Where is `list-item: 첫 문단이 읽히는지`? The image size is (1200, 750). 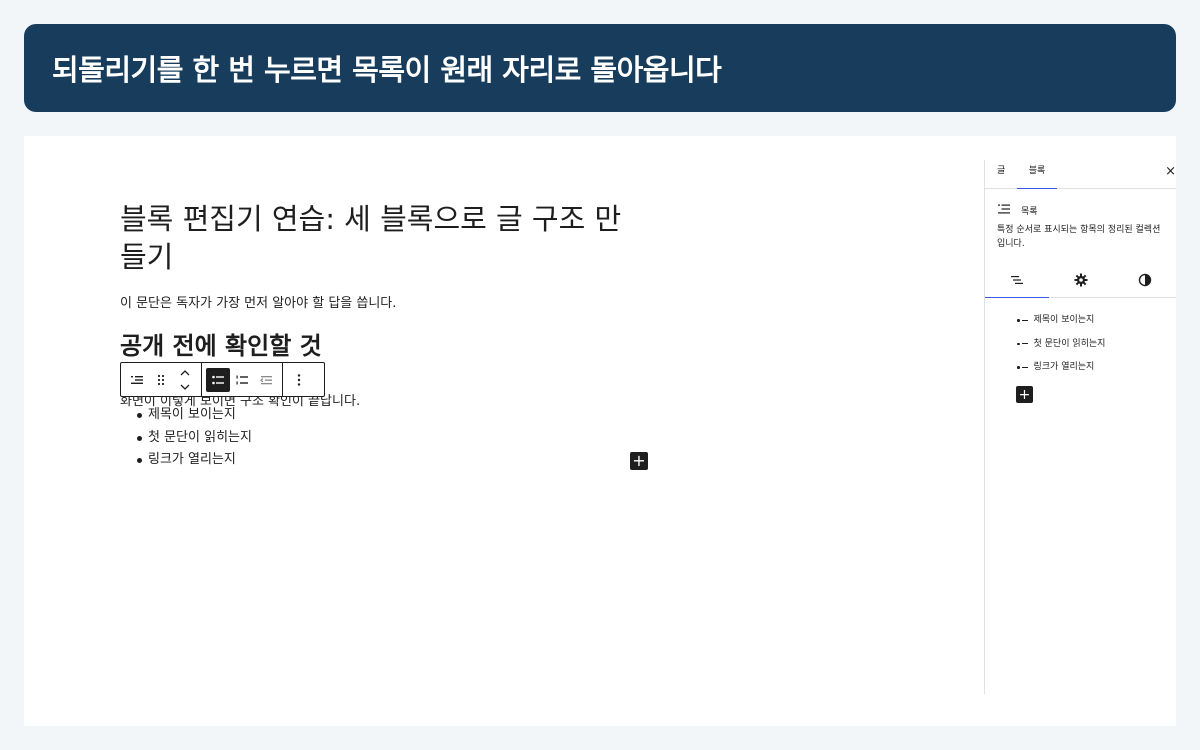
list-item: 첫 문단이 읽히는지 is located at coordinates (194, 438).